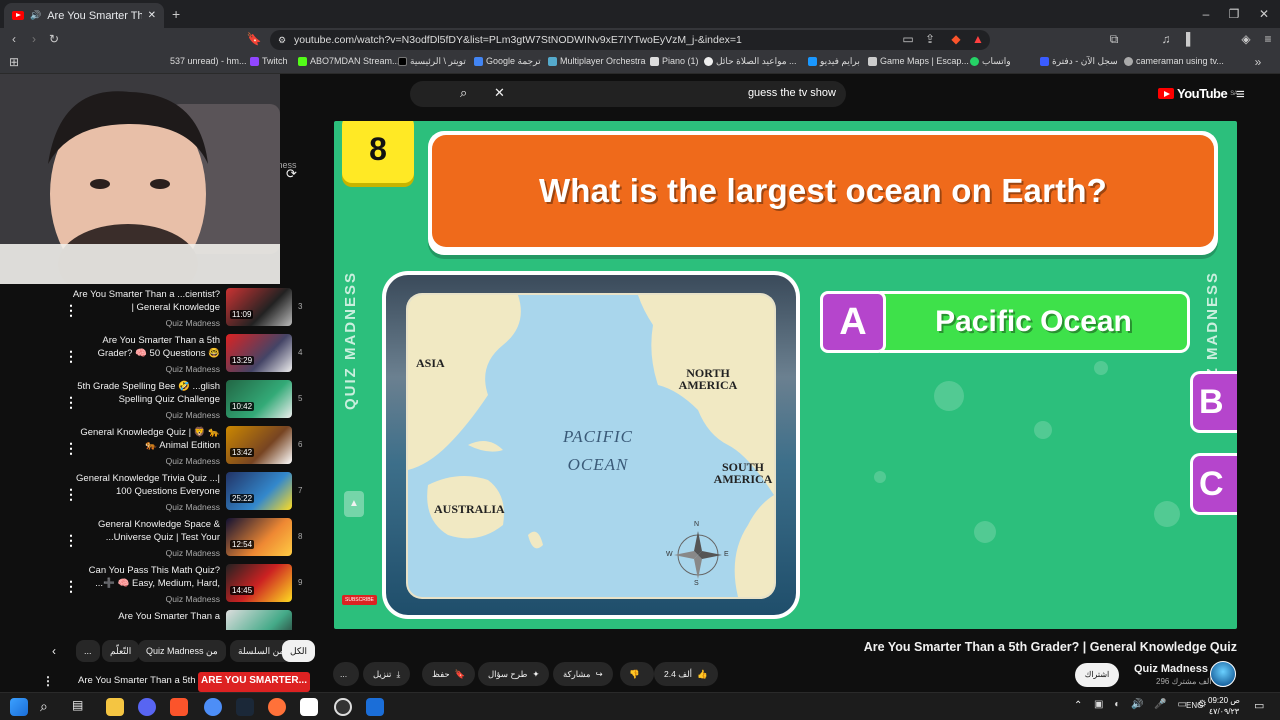  Describe the element at coordinates (1198, 93) in the screenshot. I see `youtube-logo: YouTube SA` at that location.